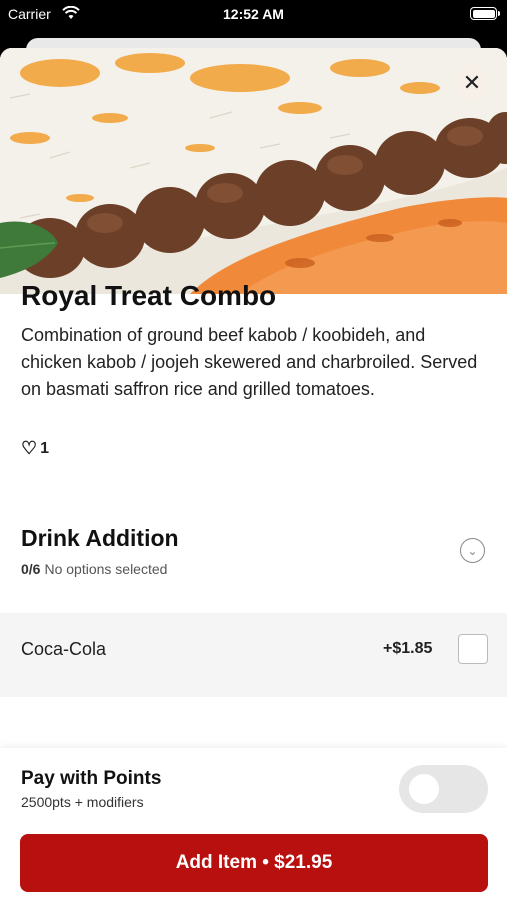 The image size is (507, 900). I want to click on item-title: Royal Treat Combo, so click(149, 295).